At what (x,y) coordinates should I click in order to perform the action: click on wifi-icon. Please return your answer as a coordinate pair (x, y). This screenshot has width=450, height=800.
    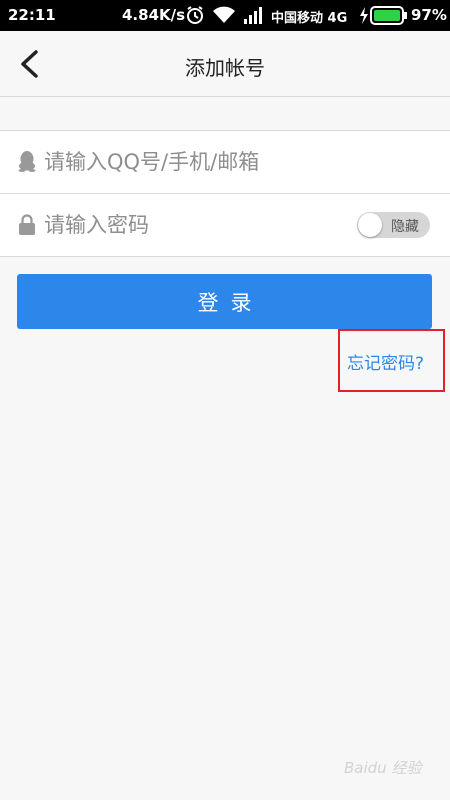
    Looking at the image, I should click on (224, 14).